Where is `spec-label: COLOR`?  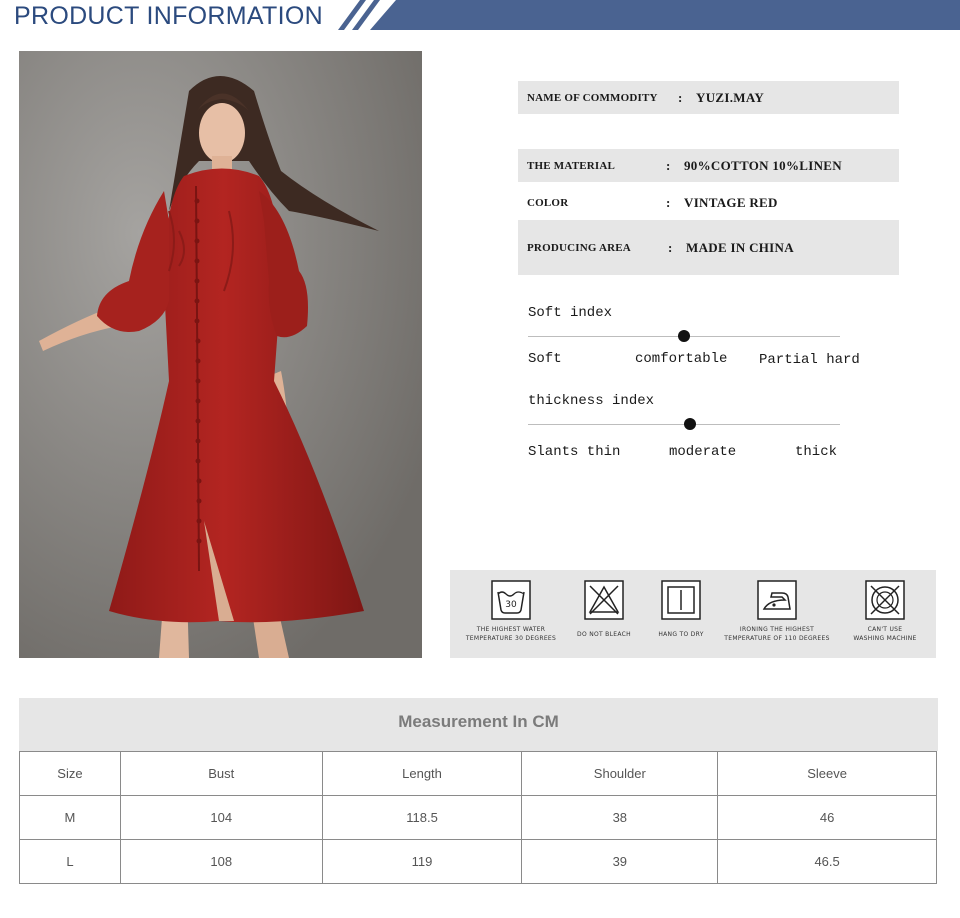
spec-label: COLOR is located at coordinates (548, 203).